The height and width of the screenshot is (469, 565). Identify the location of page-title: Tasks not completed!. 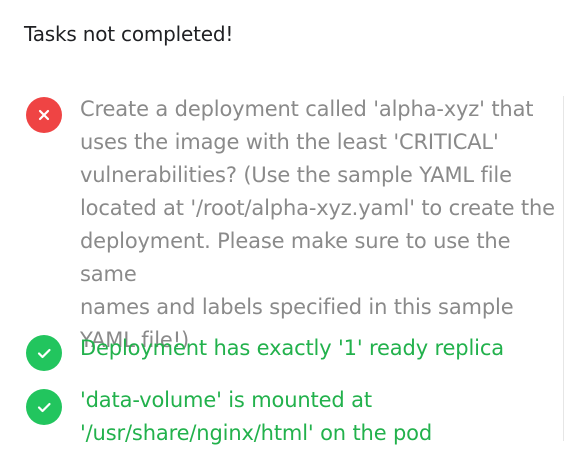
(129, 34).